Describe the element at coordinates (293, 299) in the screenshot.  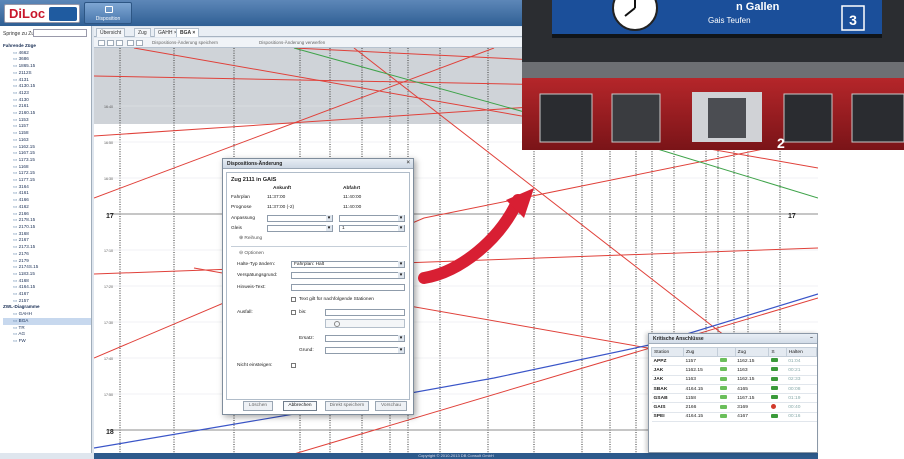
I see `hint-apply-checkbox` at that location.